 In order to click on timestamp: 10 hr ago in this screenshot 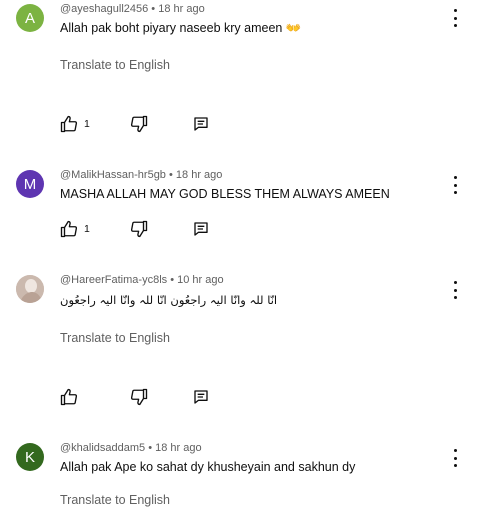, I will do `click(200, 280)`.